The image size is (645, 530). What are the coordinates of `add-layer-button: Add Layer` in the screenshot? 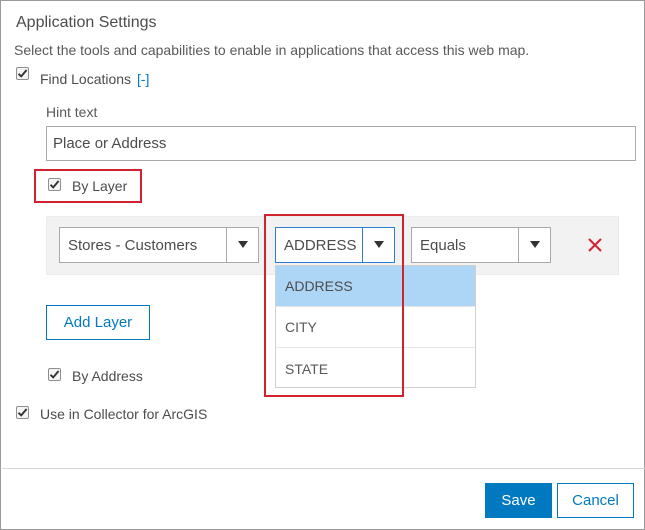 It's located at (98, 322).